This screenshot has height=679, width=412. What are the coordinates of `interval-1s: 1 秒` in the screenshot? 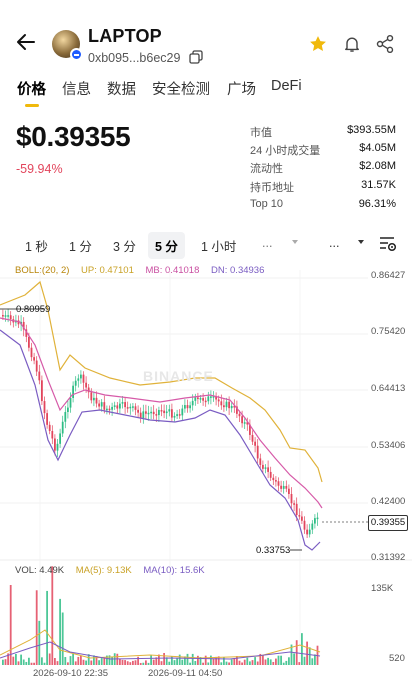 It's located at (36, 245).